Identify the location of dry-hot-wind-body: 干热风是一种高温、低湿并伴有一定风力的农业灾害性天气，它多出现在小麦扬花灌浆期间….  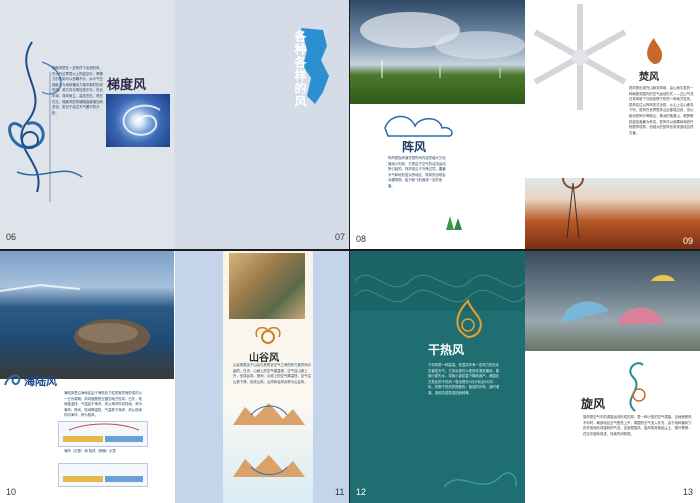
(464, 379).